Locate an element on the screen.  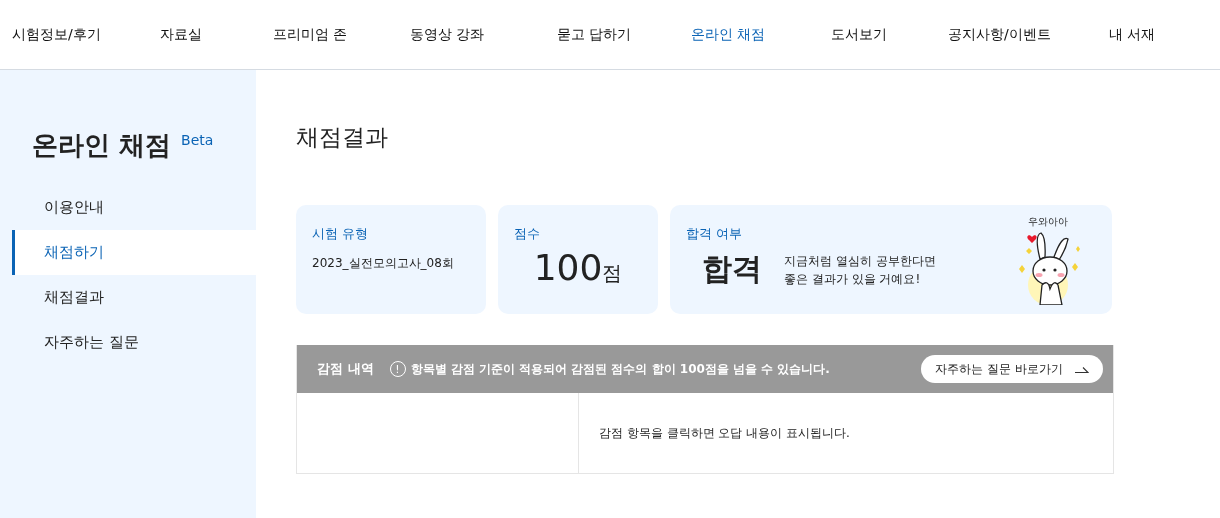
card-label: 점수 is located at coordinates (527, 234).